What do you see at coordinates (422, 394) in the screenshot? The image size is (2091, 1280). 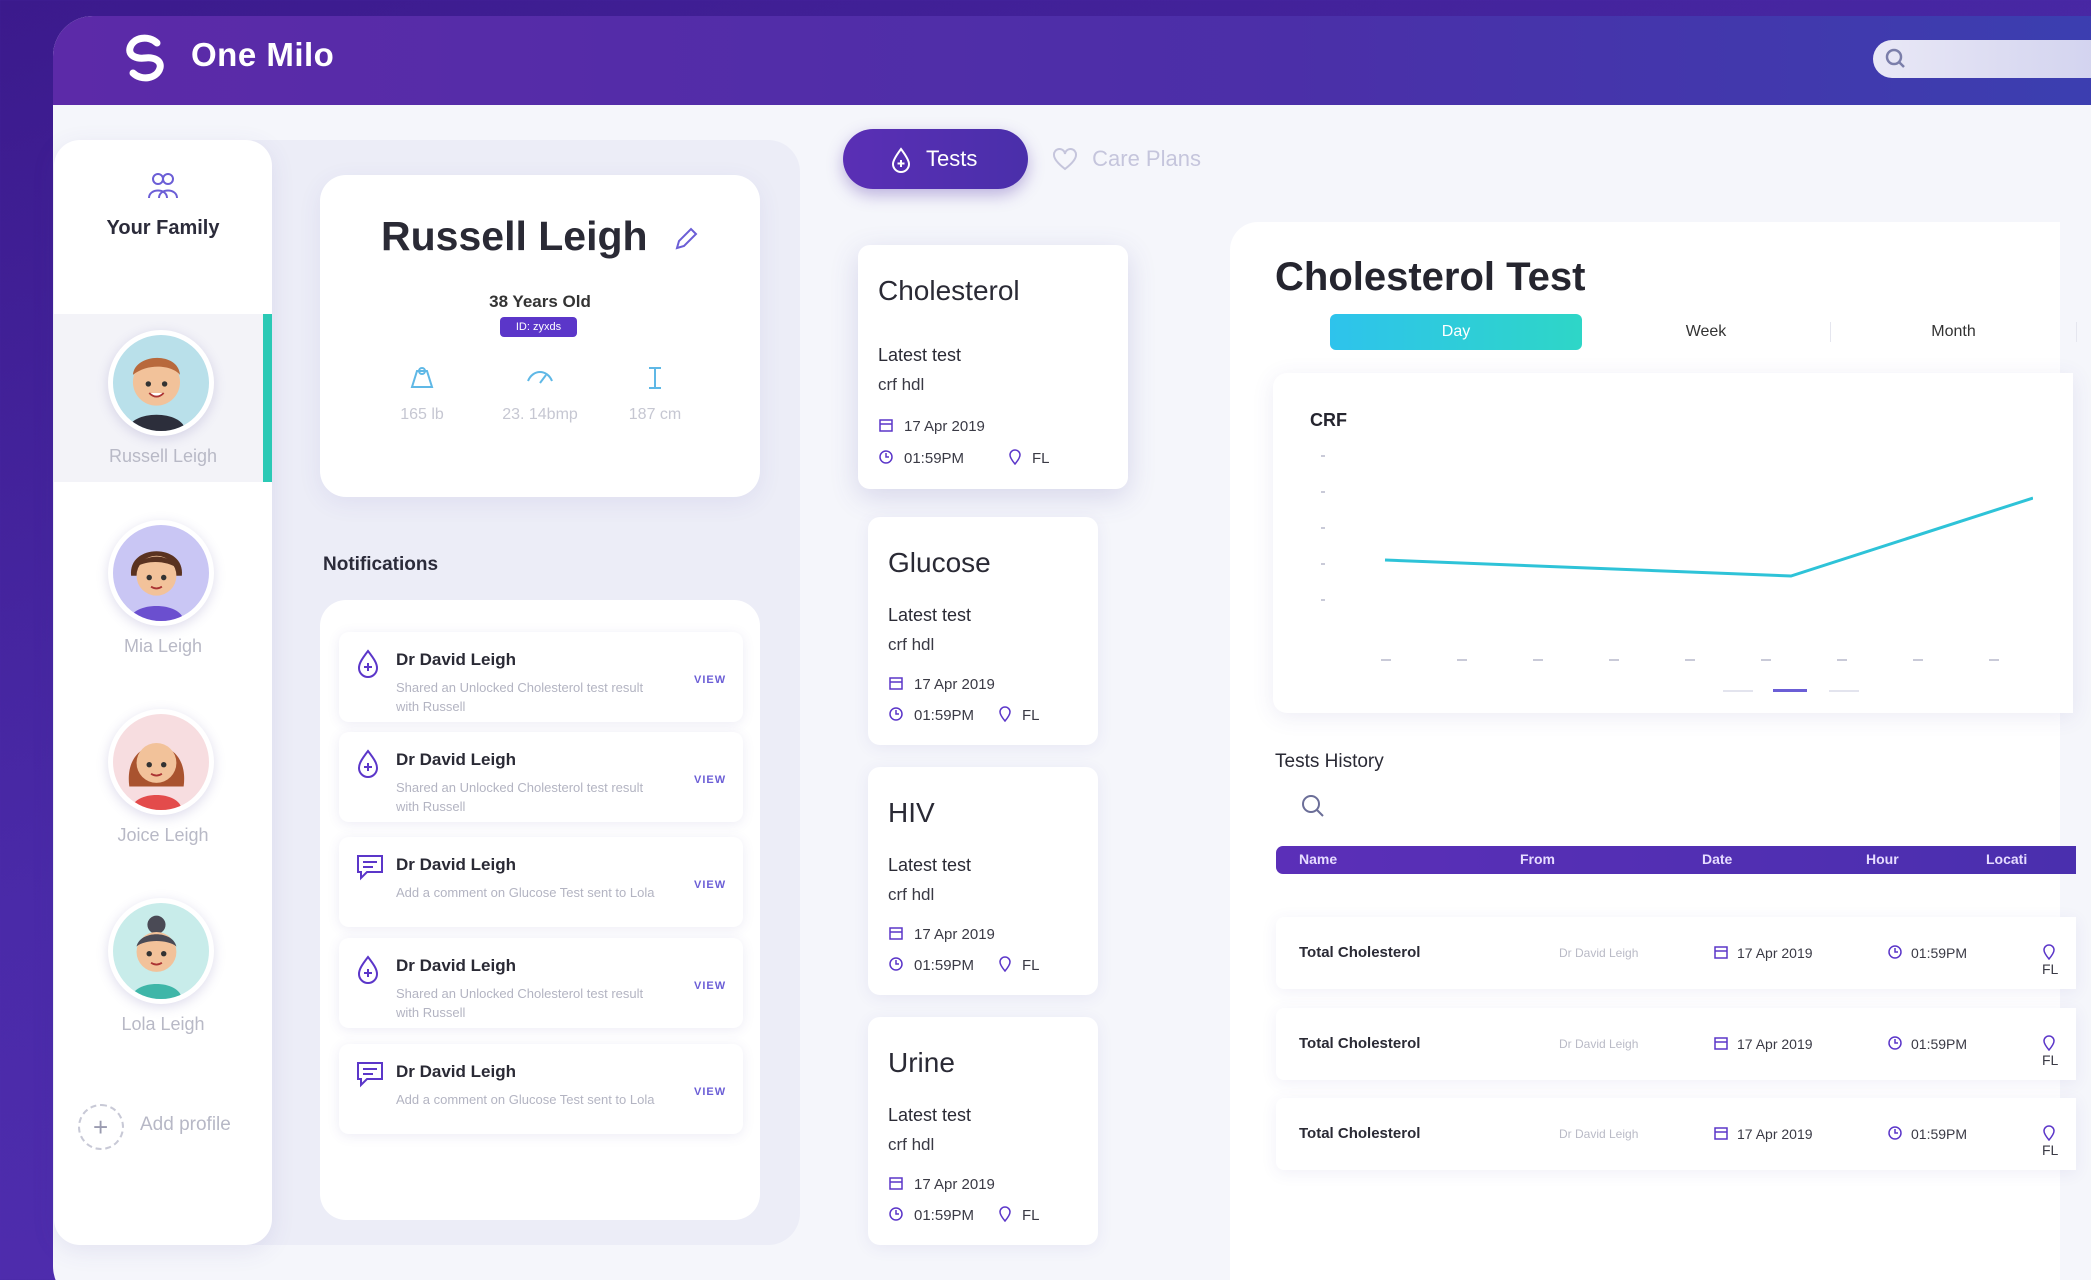 I see `stat-weight: 165 lb` at bounding box center [422, 394].